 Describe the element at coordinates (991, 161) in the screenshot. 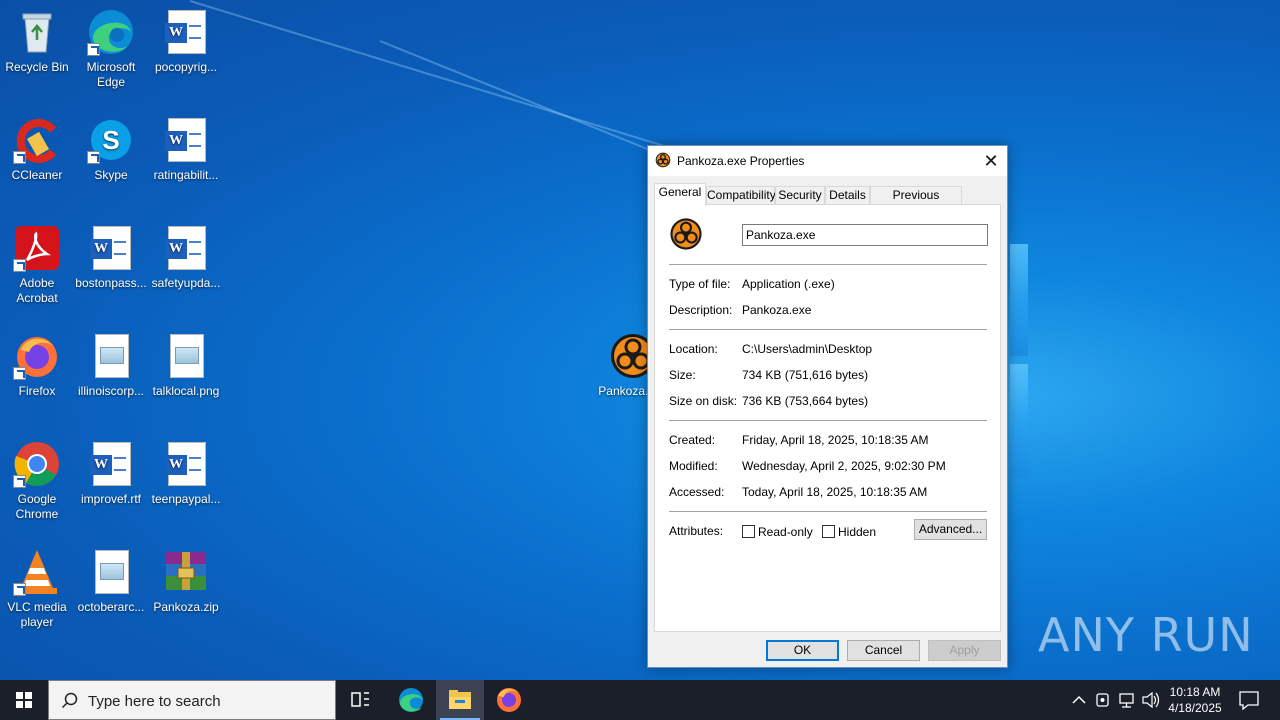

I see `close-button: ✕` at that location.